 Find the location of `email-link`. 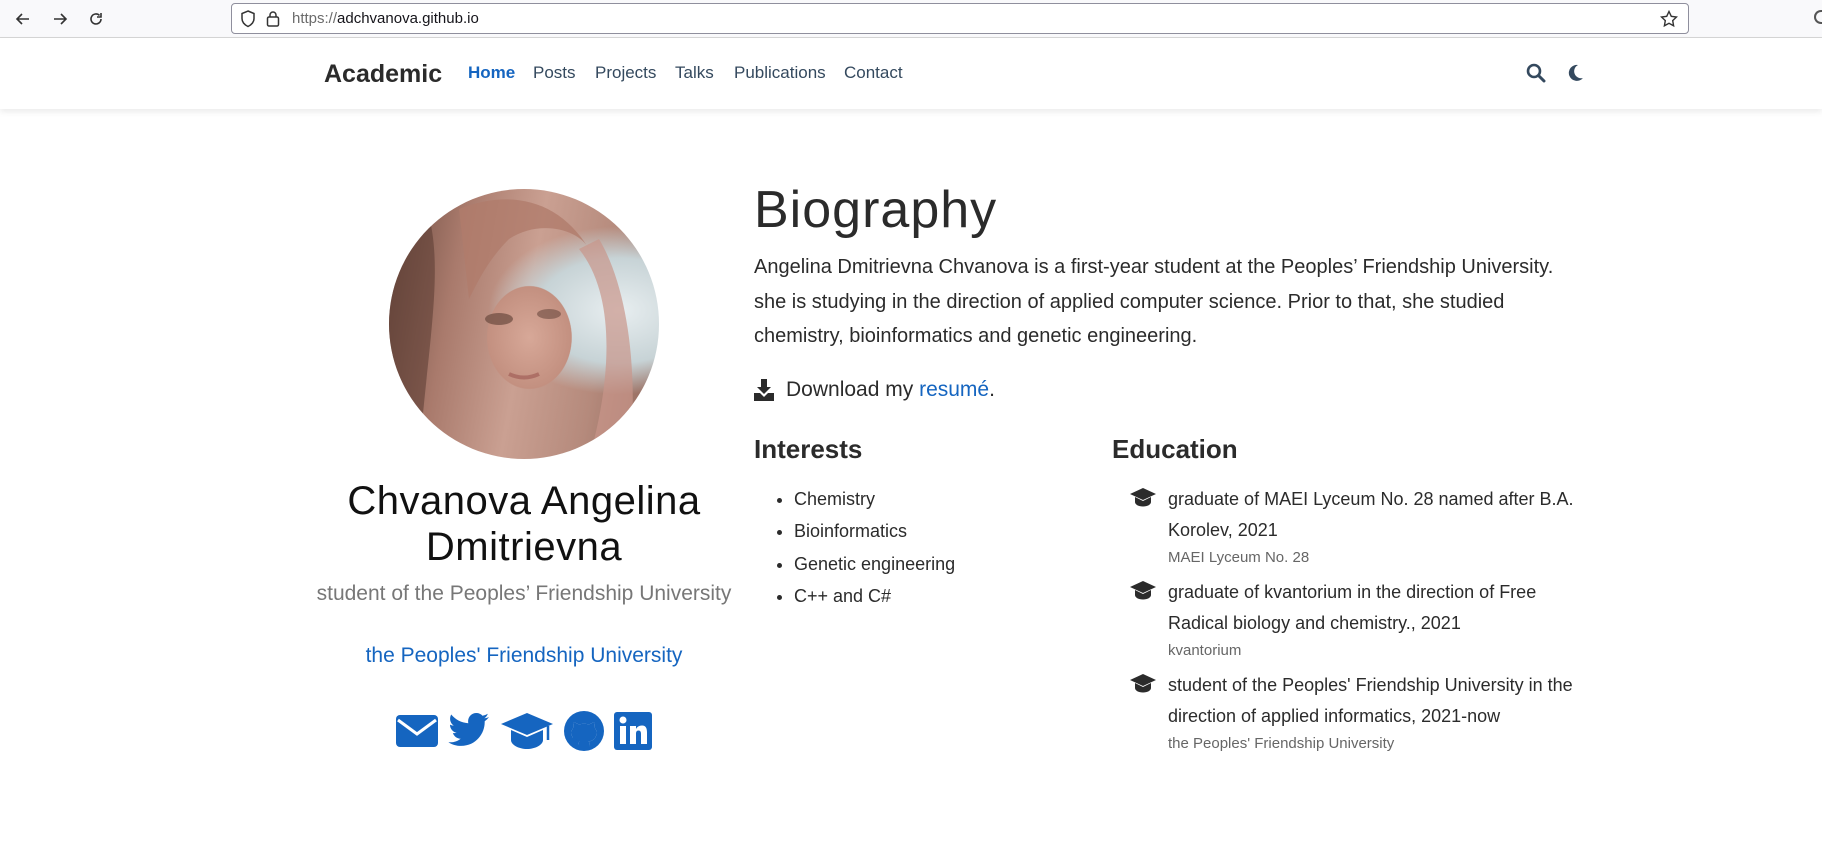

email-link is located at coordinates (417, 731).